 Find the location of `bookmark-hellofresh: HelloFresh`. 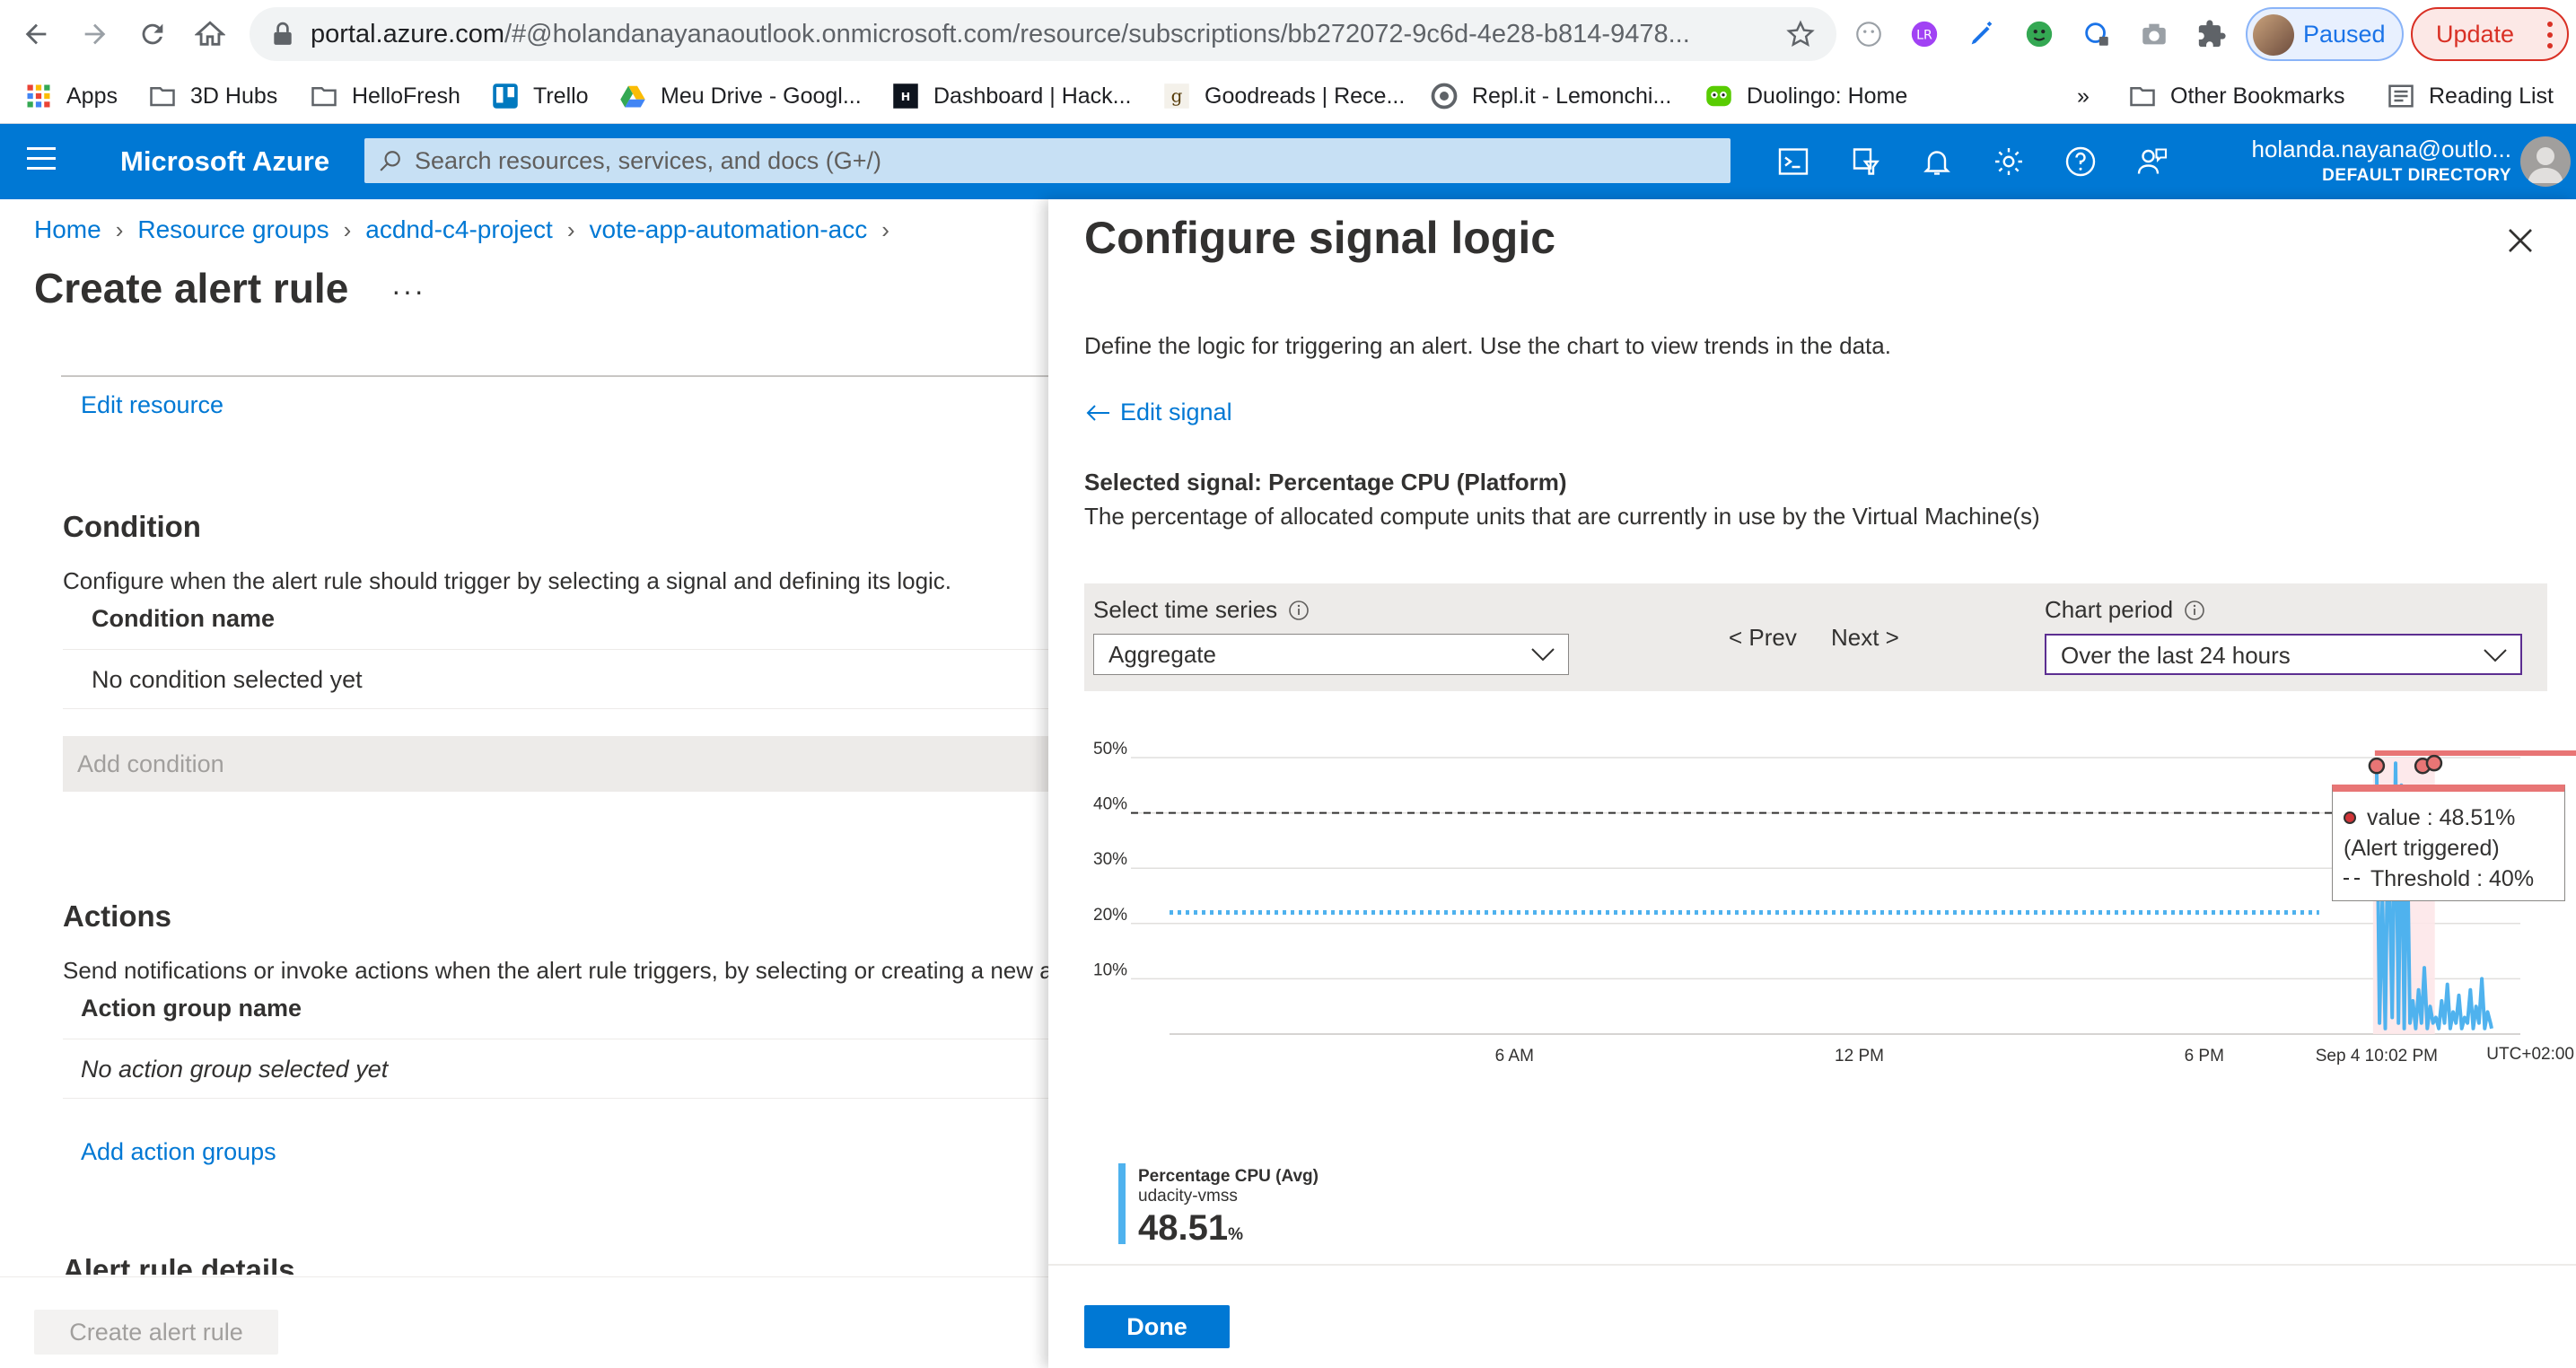

bookmark-hellofresh: HelloFresh is located at coordinates (385, 96).